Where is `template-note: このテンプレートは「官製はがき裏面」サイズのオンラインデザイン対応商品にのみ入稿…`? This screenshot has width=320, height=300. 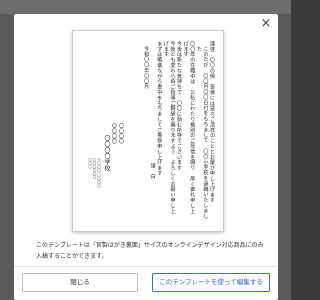
template-note: このテンプレートは「官製はがき裏面」サイズのオンラインデザイン対応商品にのみ入稿… is located at coordinates (150, 251).